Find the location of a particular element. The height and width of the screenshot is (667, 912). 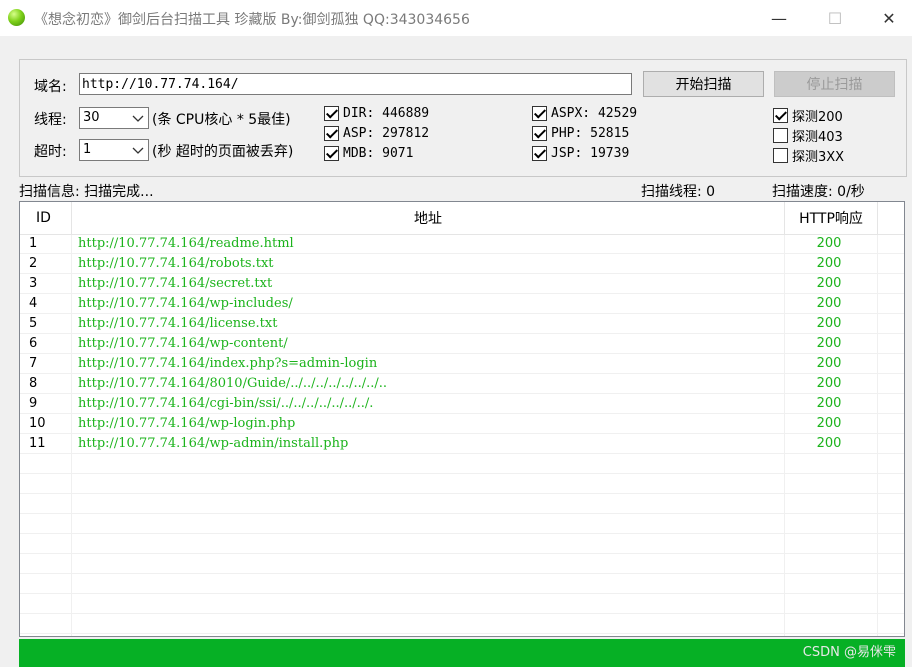

row-id: 1 is located at coordinates (33, 243).